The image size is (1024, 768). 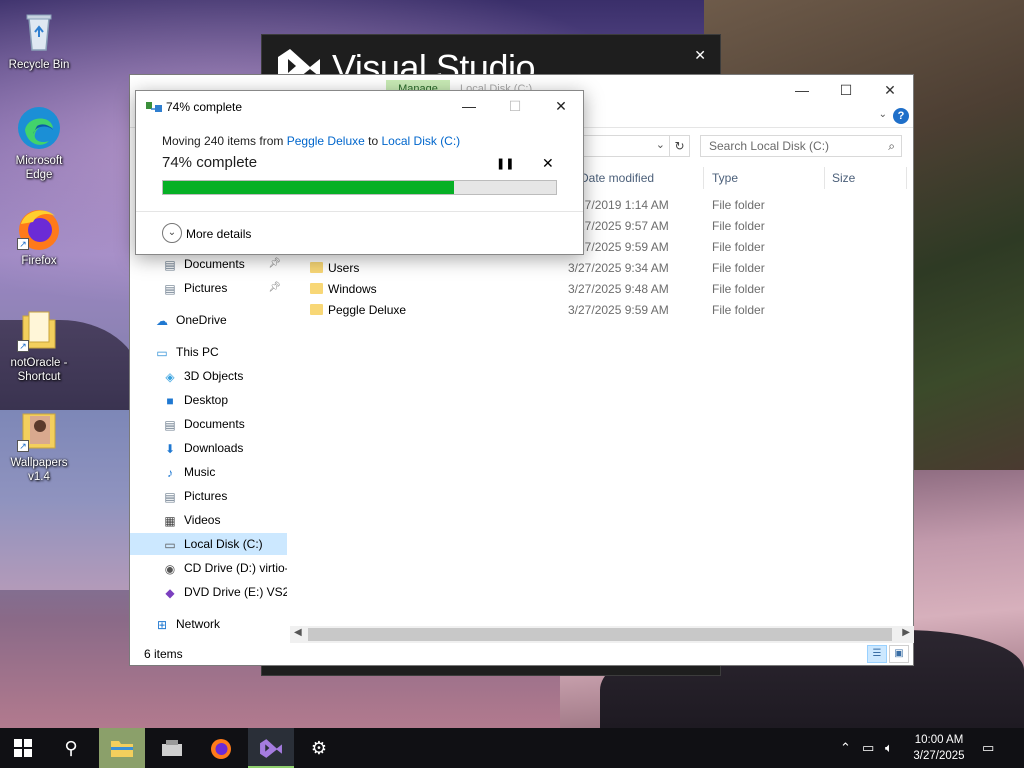 I want to click on nav-item-cd-drive: ◉ CD Drive (D:) virtio-, so click(x=208, y=568).